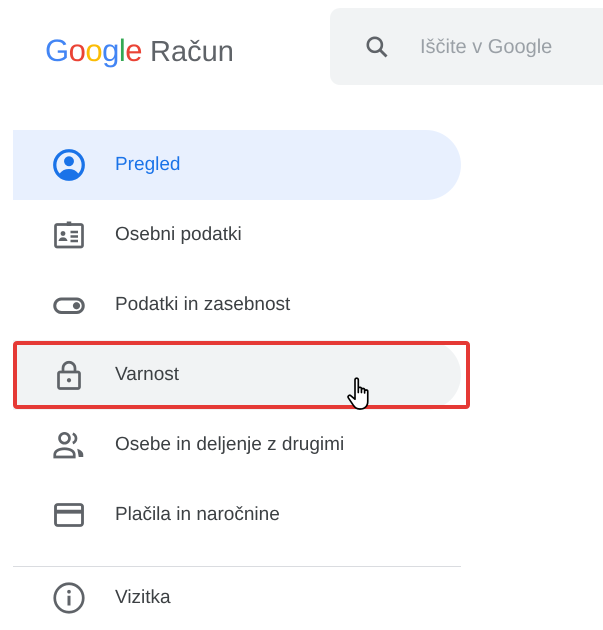 This screenshot has height=630, width=603. I want to click on logo-brand: Google, so click(93, 51).